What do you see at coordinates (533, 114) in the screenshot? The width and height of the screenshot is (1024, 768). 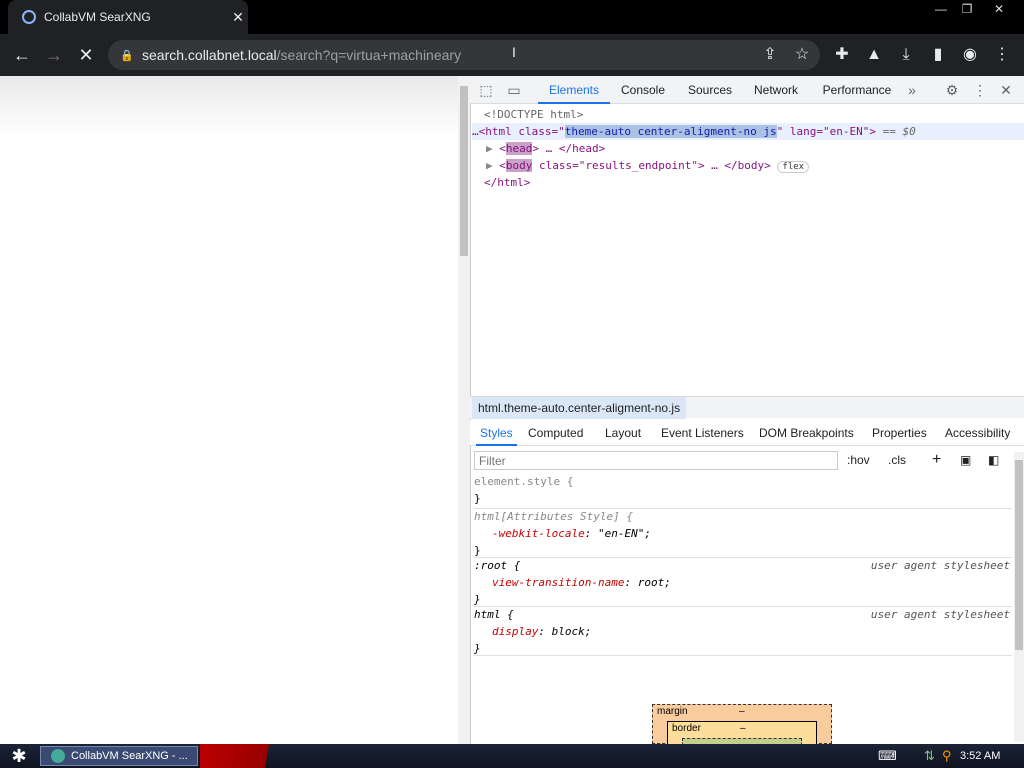 I see `dom-doctype: <!DOCTYPE html>` at bounding box center [533, 114].